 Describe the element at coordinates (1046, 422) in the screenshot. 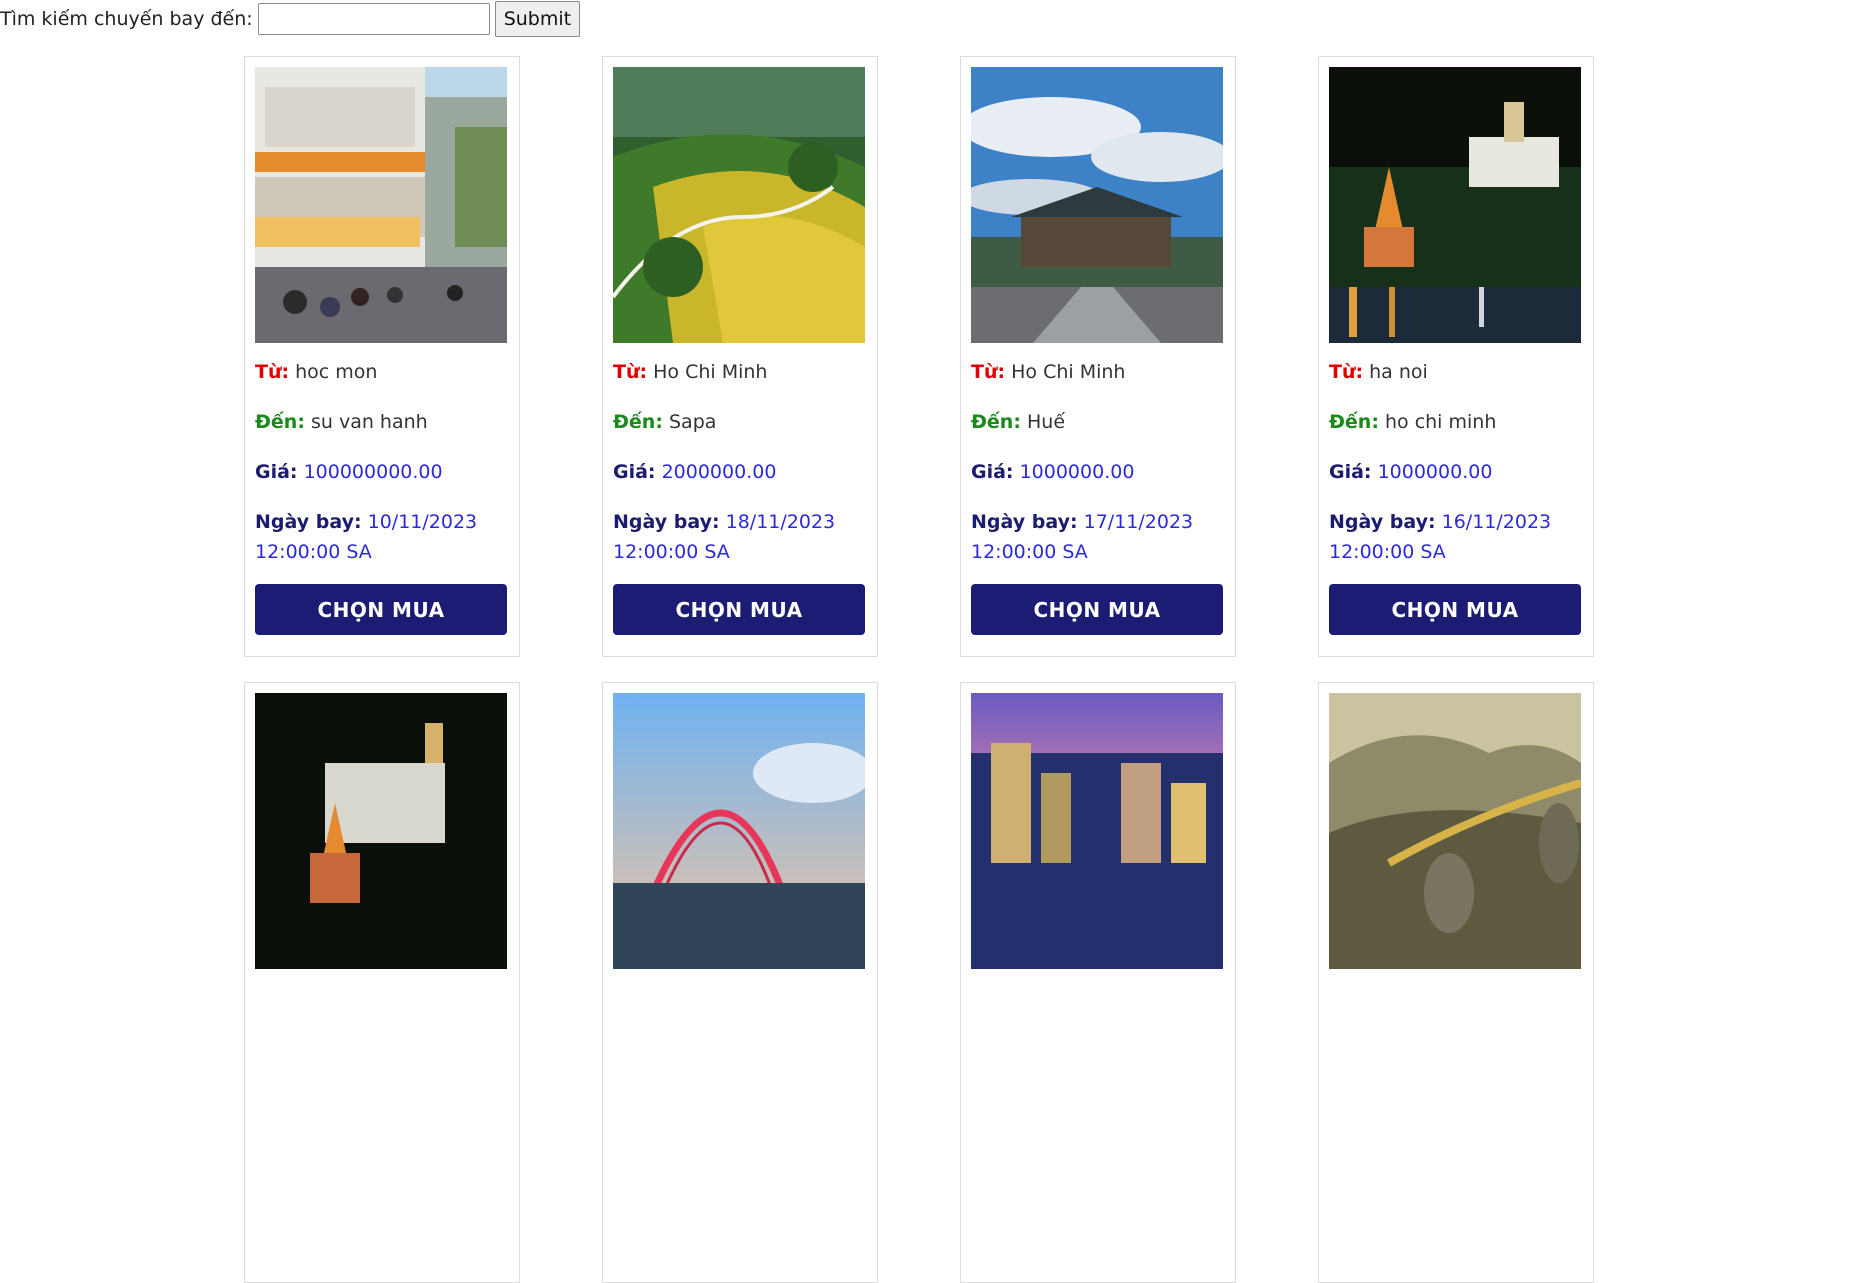

I see `to-value: Huế` at that location.